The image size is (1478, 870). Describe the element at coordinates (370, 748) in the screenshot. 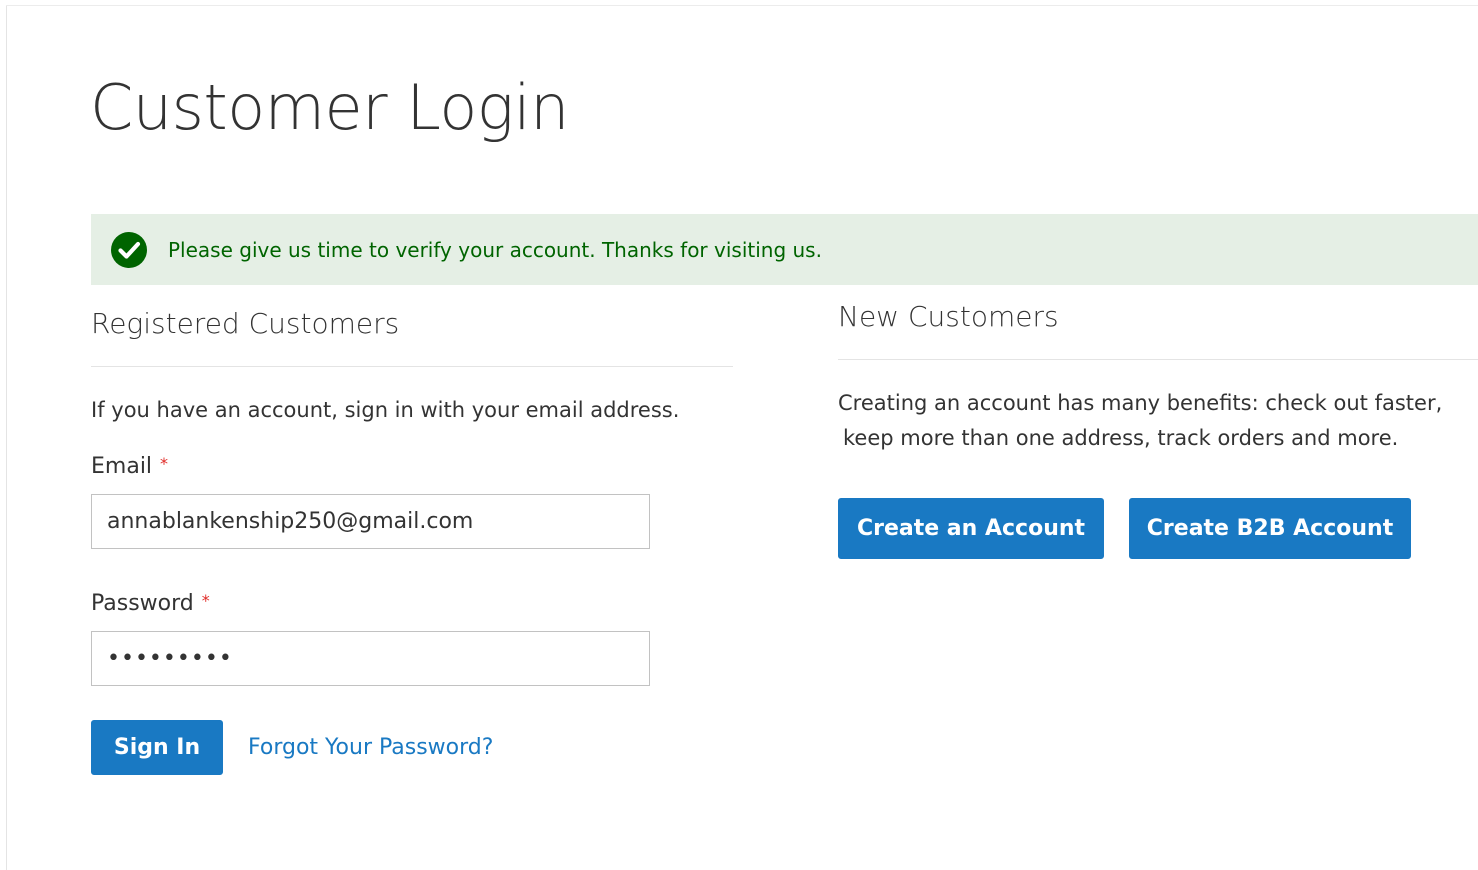

I see `forgot-password-link: Forgot Your Password?` at that location.